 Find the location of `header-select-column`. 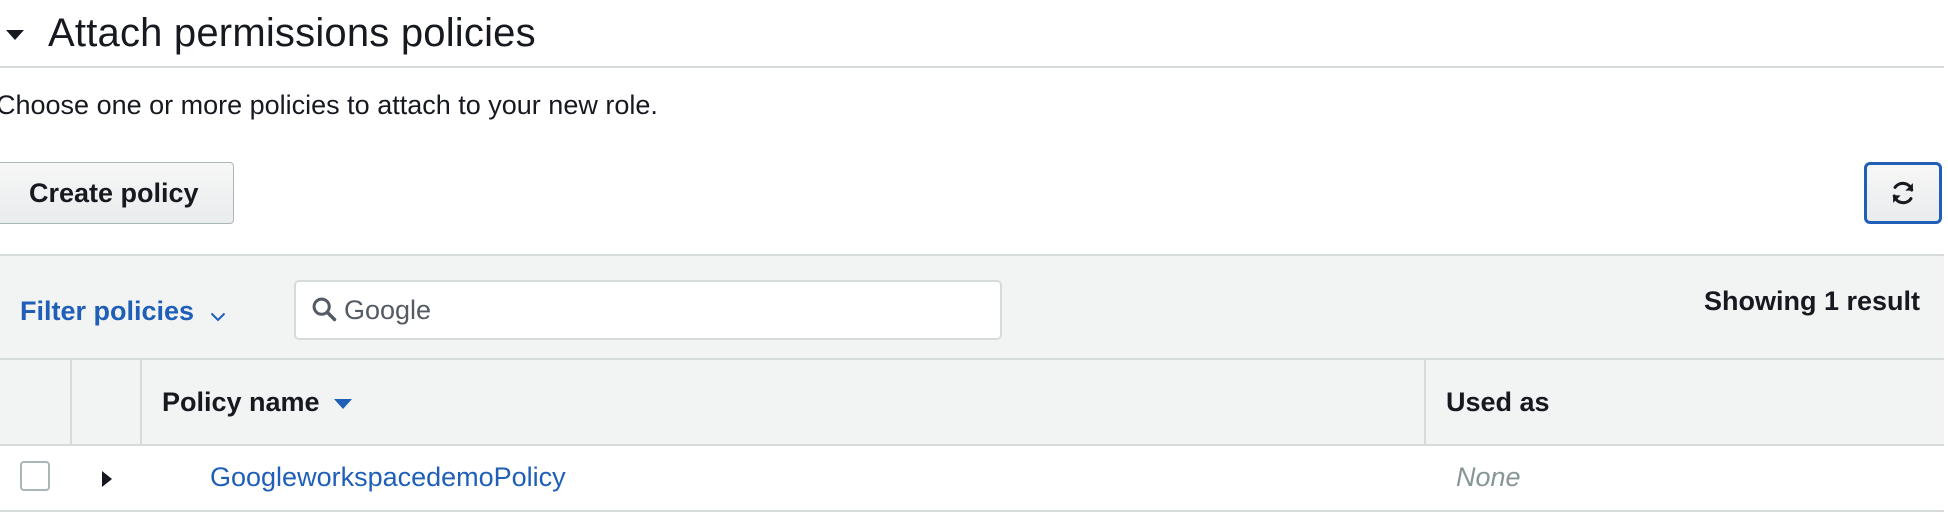

header-select-column is located at coordinates (35, 402).